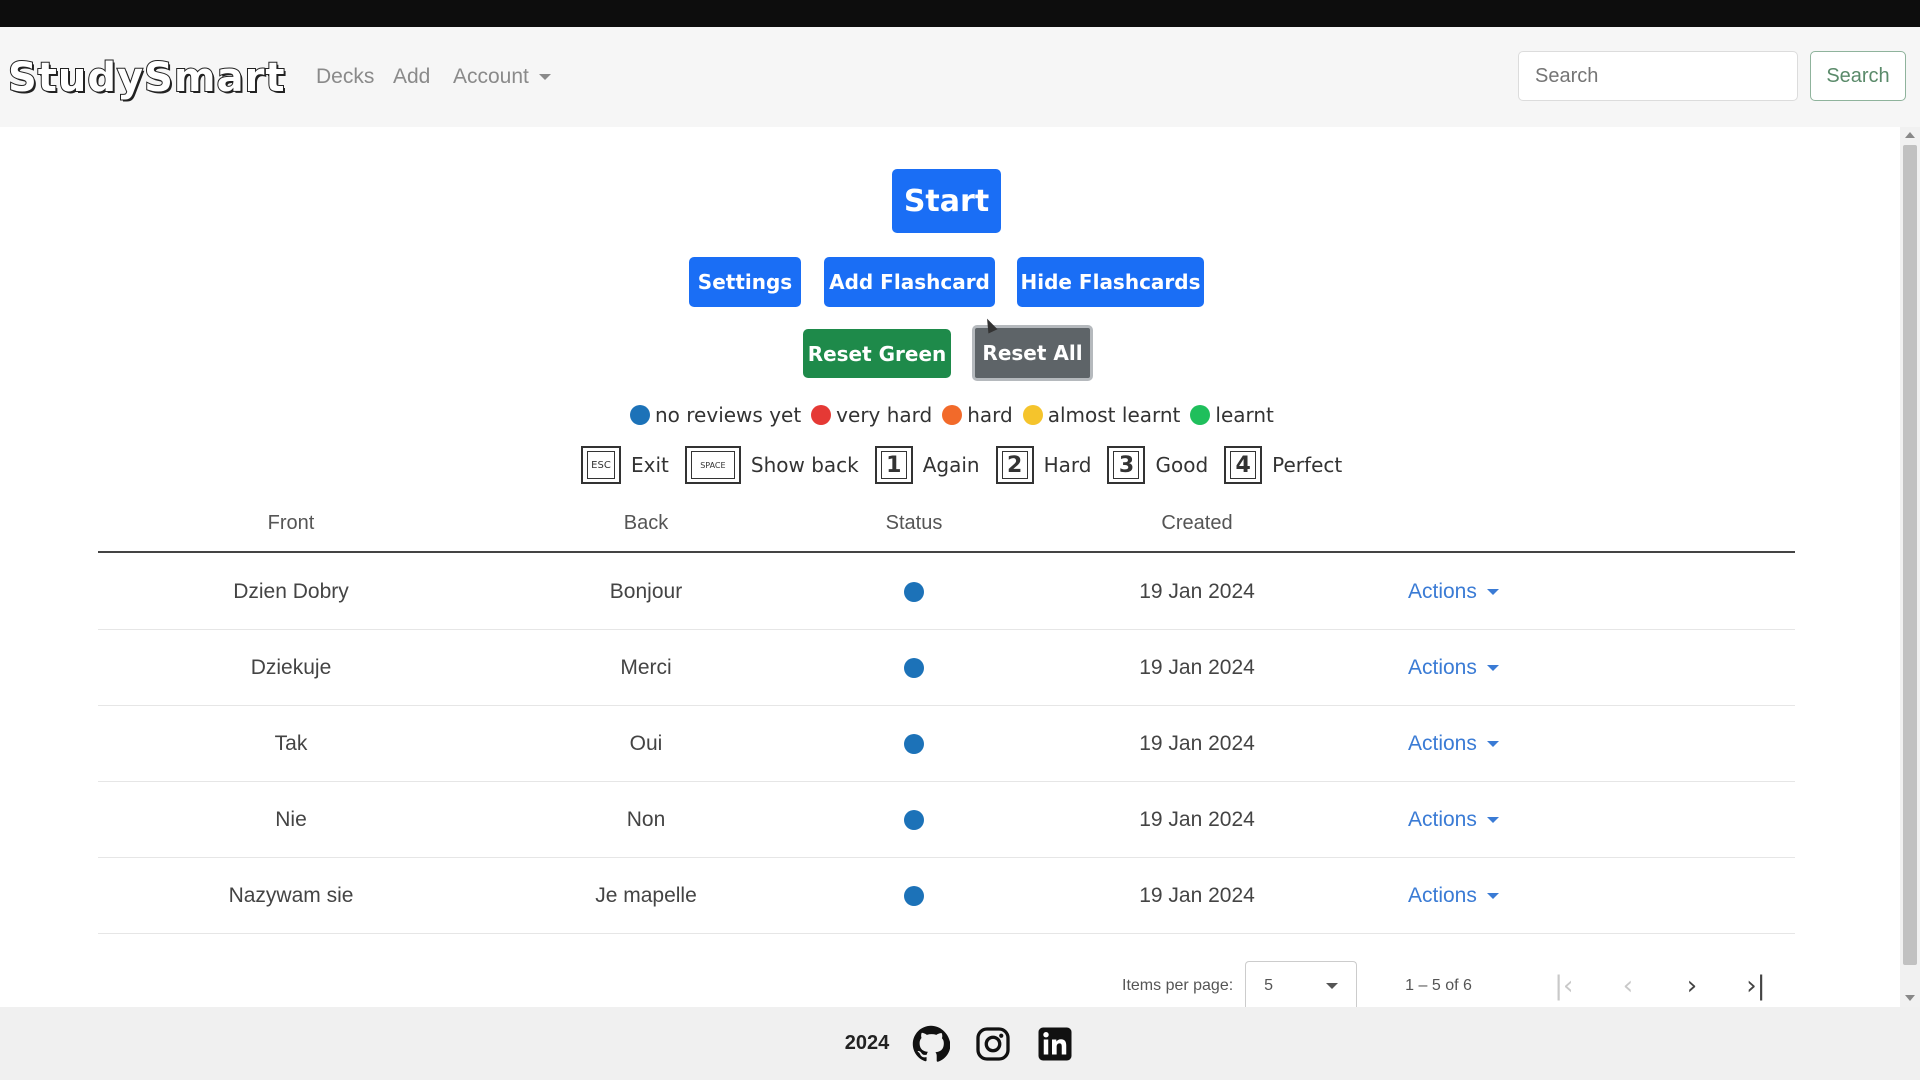 This screenshot has width=1920, height=1080. I want to click on first-page-icon: |‹, so click(1564, 986).